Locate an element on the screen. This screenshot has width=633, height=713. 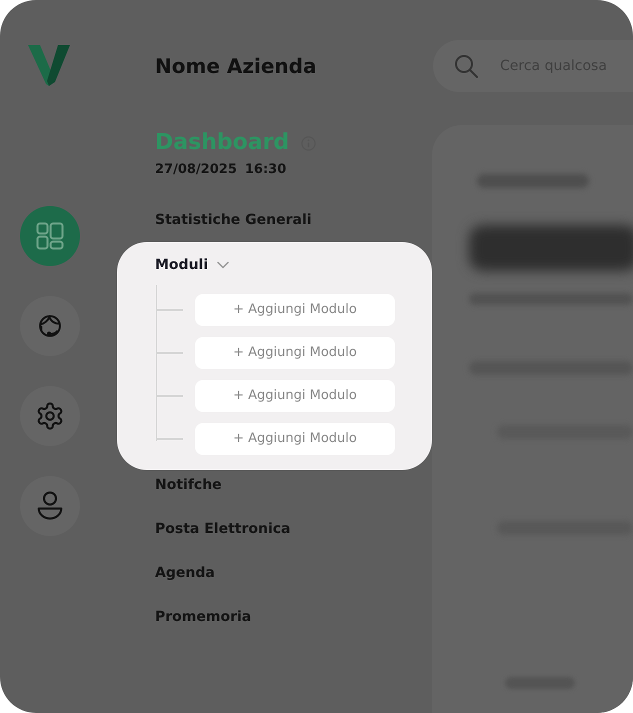
company-name: Nome Azienda is located at coordinates (236, 66).